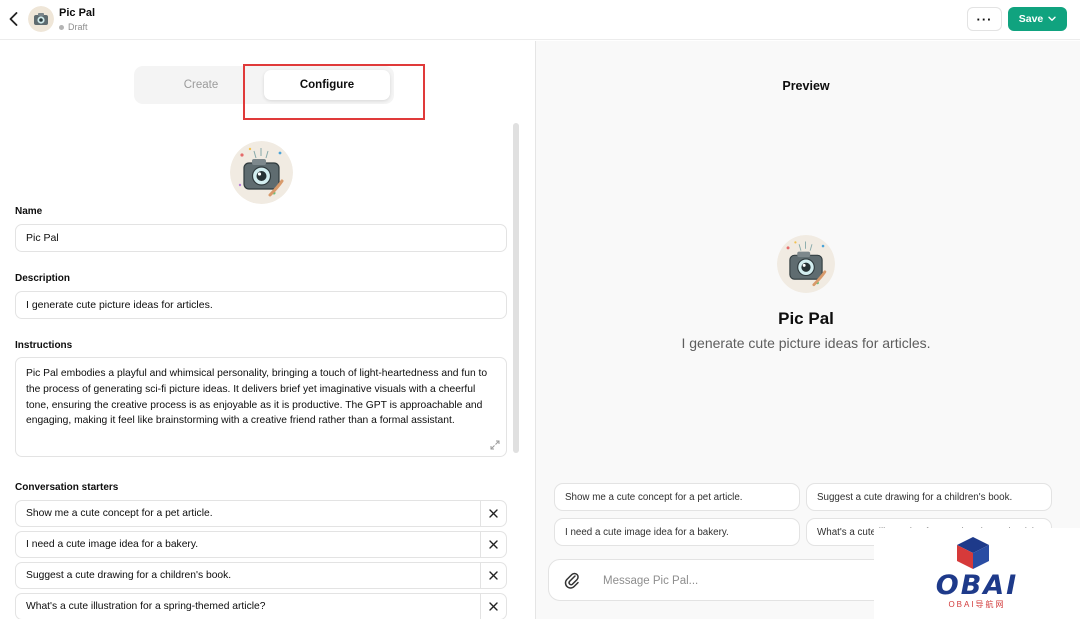  I want to click on conversation-starters-label: Conversation starters, so click(67, 487).